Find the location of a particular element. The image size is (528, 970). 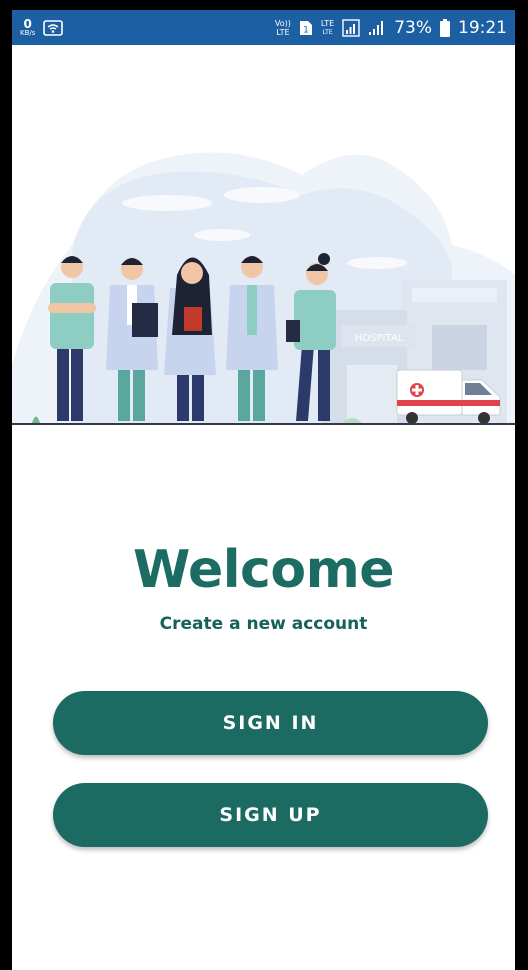

signal-strength-icon is located at coordinates (376, 27).